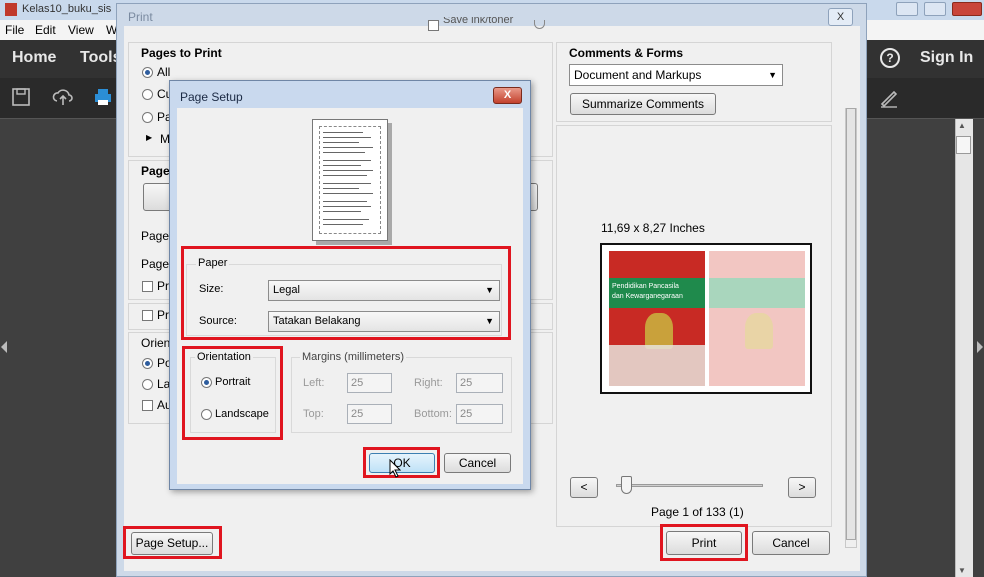 The height and width of the screenshot is (577, 984). Describe the element at coordinates (314, 383) in the screenshot. I see `margin-left-label: Left:` at that location.